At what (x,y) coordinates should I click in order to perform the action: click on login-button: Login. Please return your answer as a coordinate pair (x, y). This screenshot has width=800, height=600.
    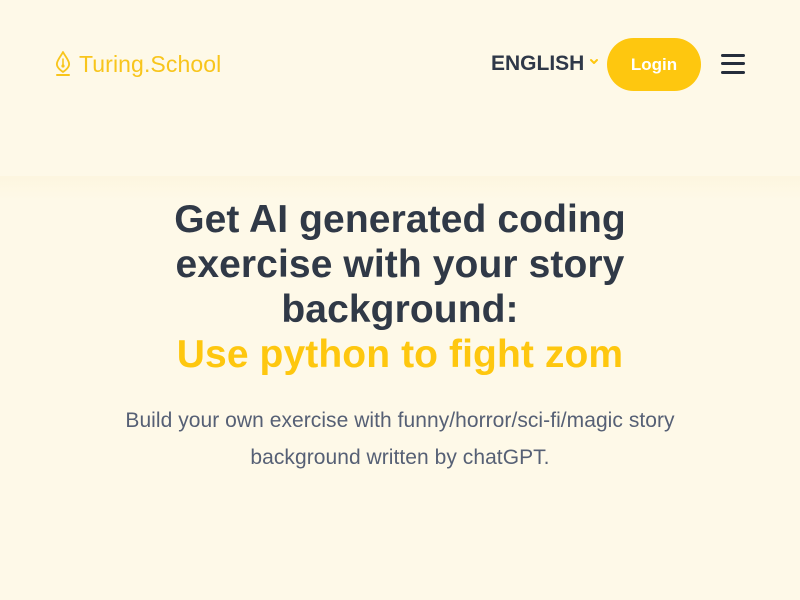
    Looking at the image, I should click on (654, 64).